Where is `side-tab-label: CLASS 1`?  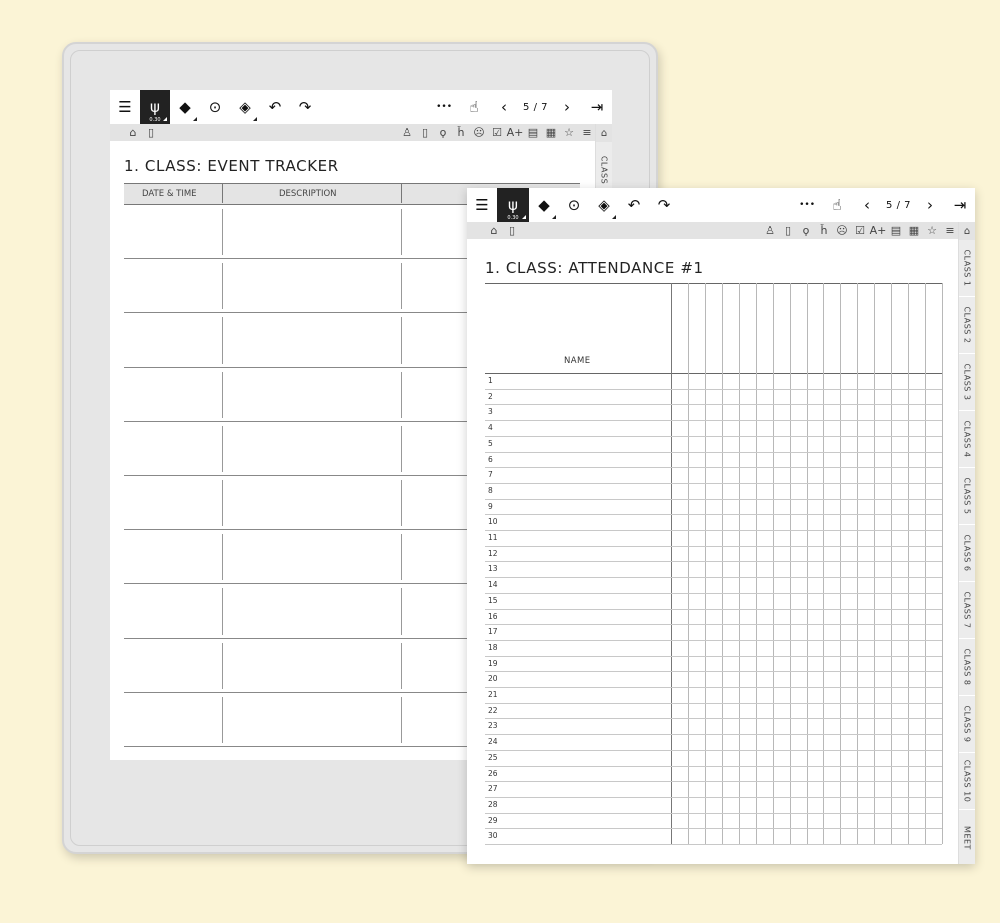 side-tab-label: CLASS 1 is located at coordinates (967, 268).